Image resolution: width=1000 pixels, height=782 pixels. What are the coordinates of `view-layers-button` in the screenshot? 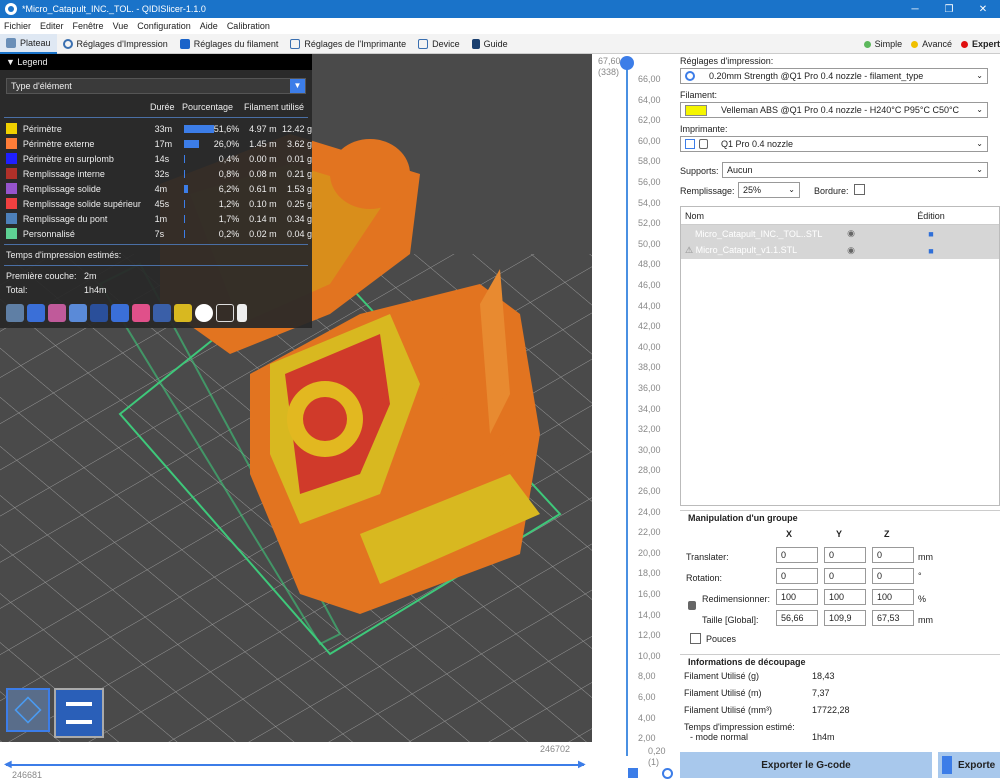 It's located at (79, 713).